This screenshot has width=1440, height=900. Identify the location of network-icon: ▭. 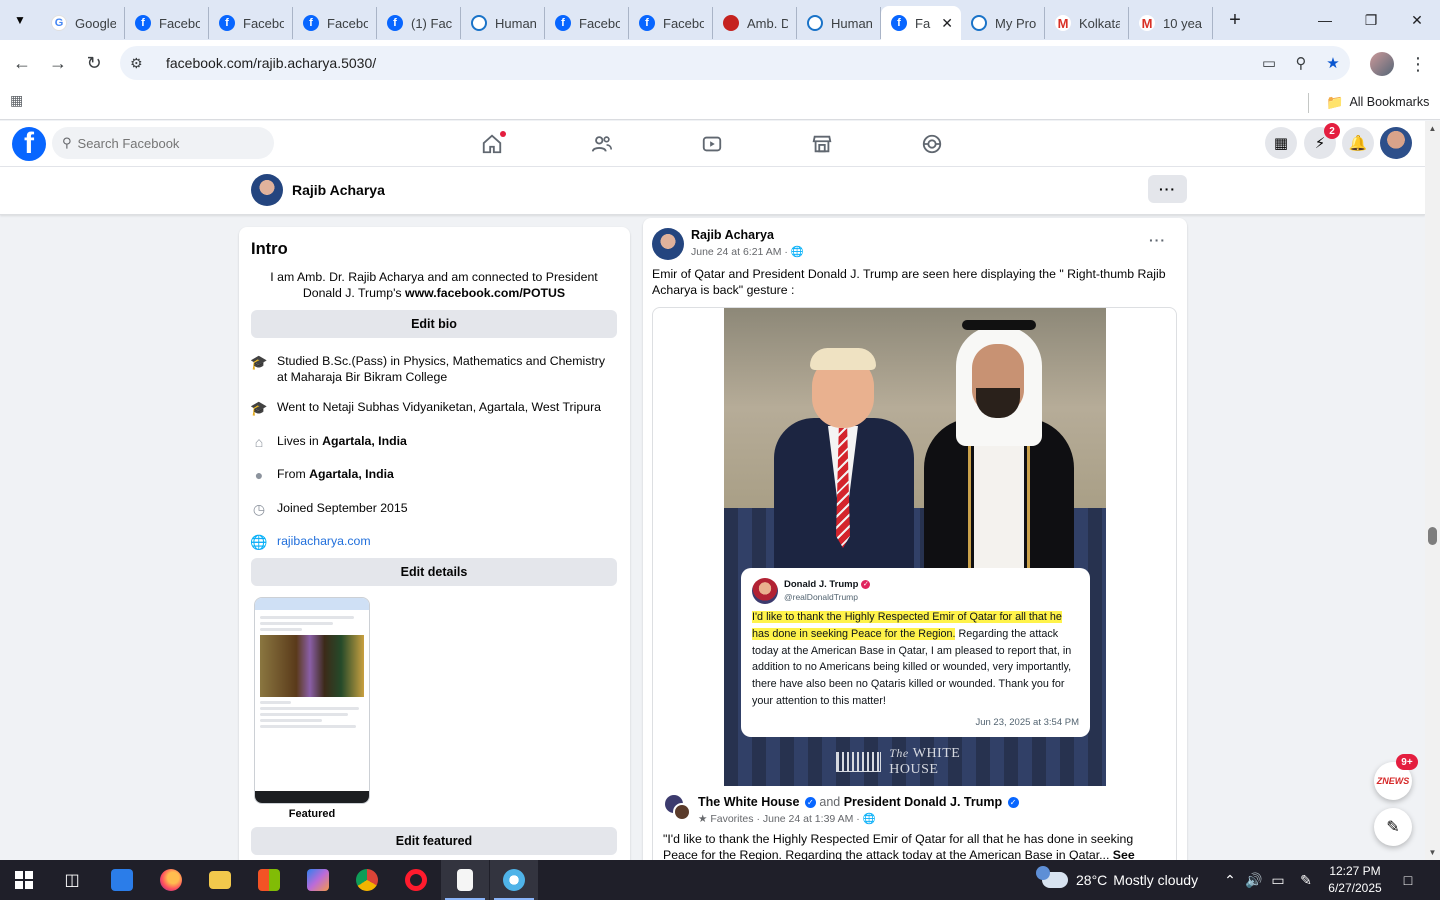
(1278, 880).